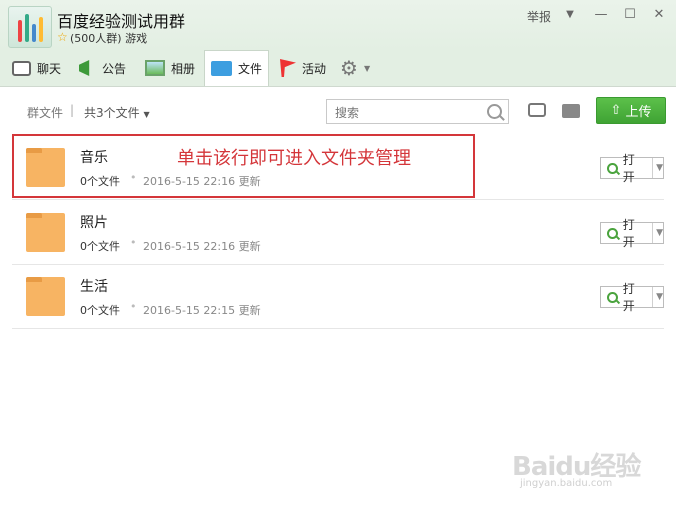 Image resolution: width=676 pixels, height=524 pixels. What do you see at coordinates (221, 68) in the screenshot?
I see `folder-tab-icon` at bounding box center [221, 68].